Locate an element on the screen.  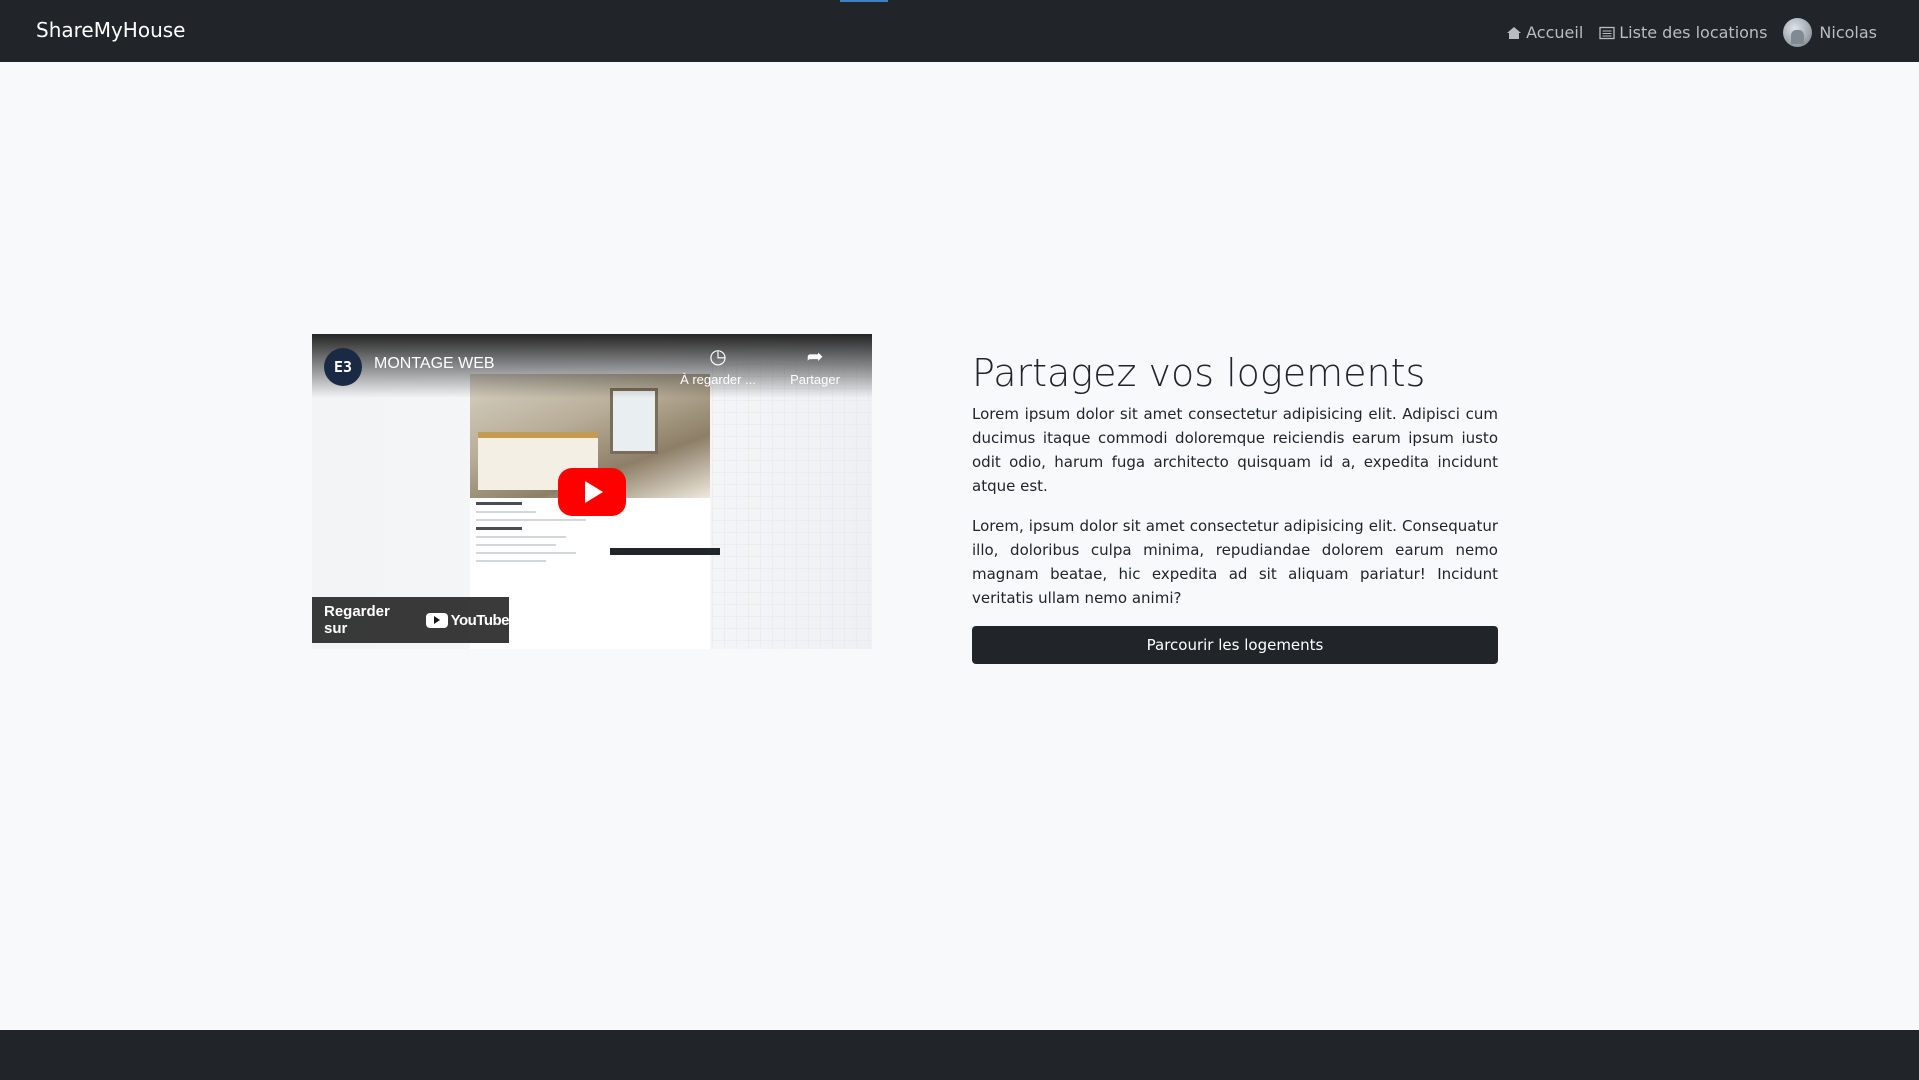
nav-link-label: Liste des locations is located at coordinates (1693, 32).